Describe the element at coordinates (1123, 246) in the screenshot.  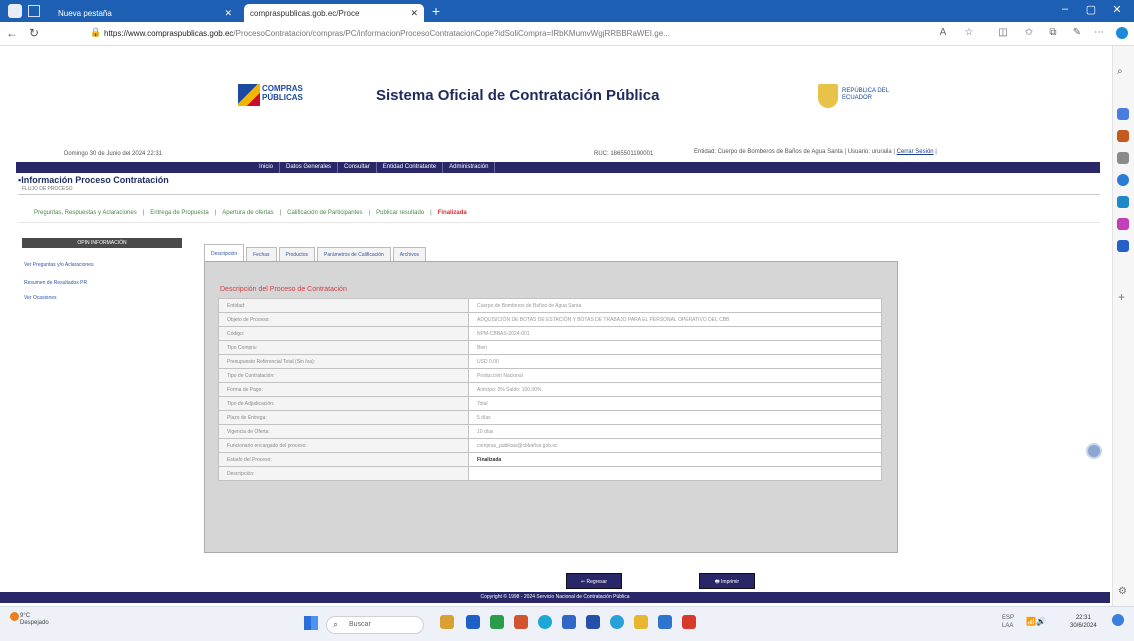
I see `drop-icon` at that location.